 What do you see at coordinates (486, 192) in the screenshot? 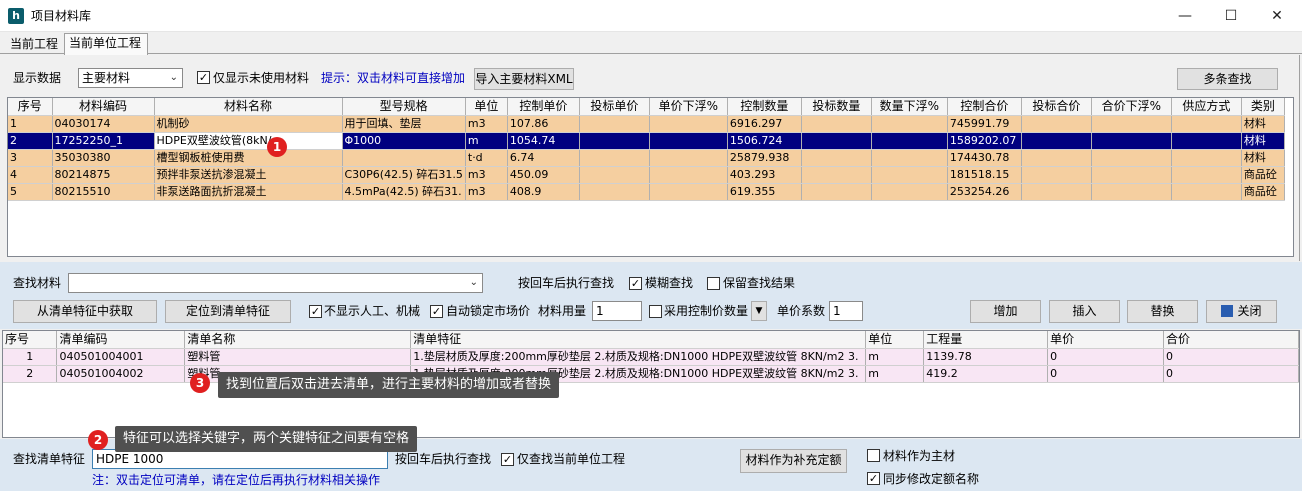
I see `material-cell: m3` at bounding box center [486, 192].